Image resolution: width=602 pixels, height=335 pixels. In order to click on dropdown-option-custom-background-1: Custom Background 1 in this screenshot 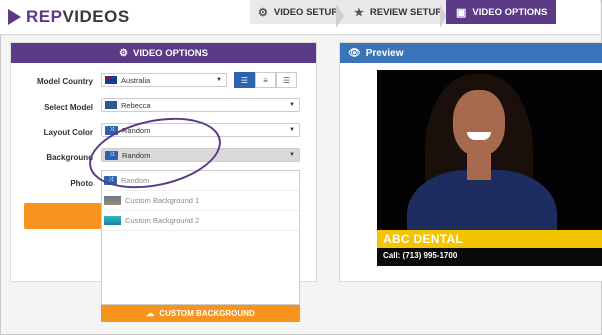, I will do `click(200, 201)`.